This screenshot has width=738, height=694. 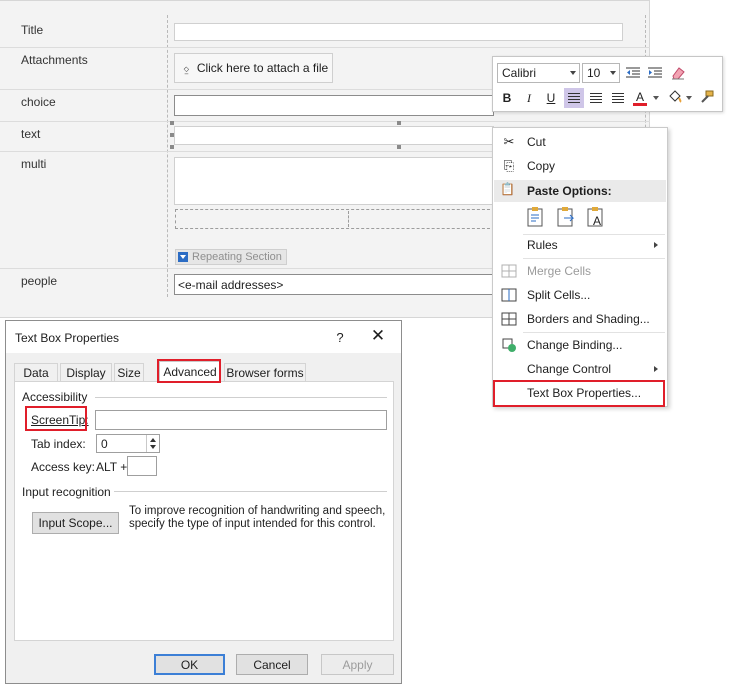 I want to click on repeating-section, so click(x=335, y=219).